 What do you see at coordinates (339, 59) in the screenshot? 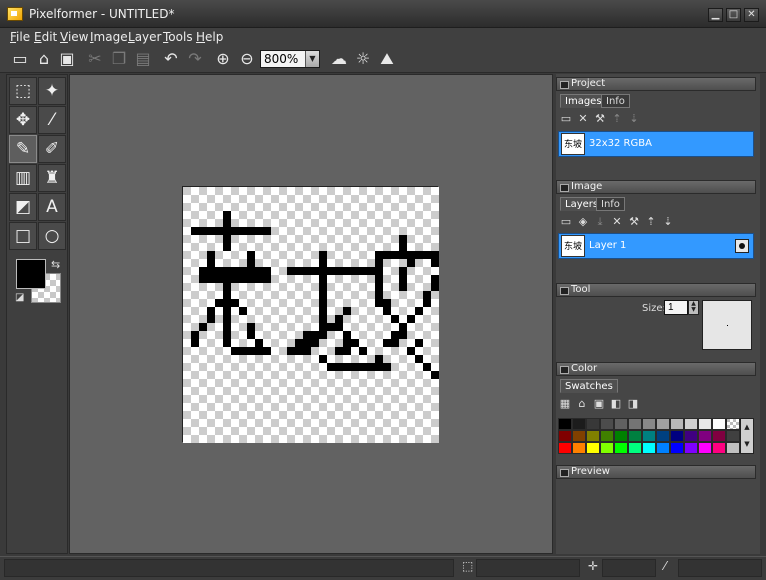
I see `weather-icon: ☁` at bounding box center [339, 59].